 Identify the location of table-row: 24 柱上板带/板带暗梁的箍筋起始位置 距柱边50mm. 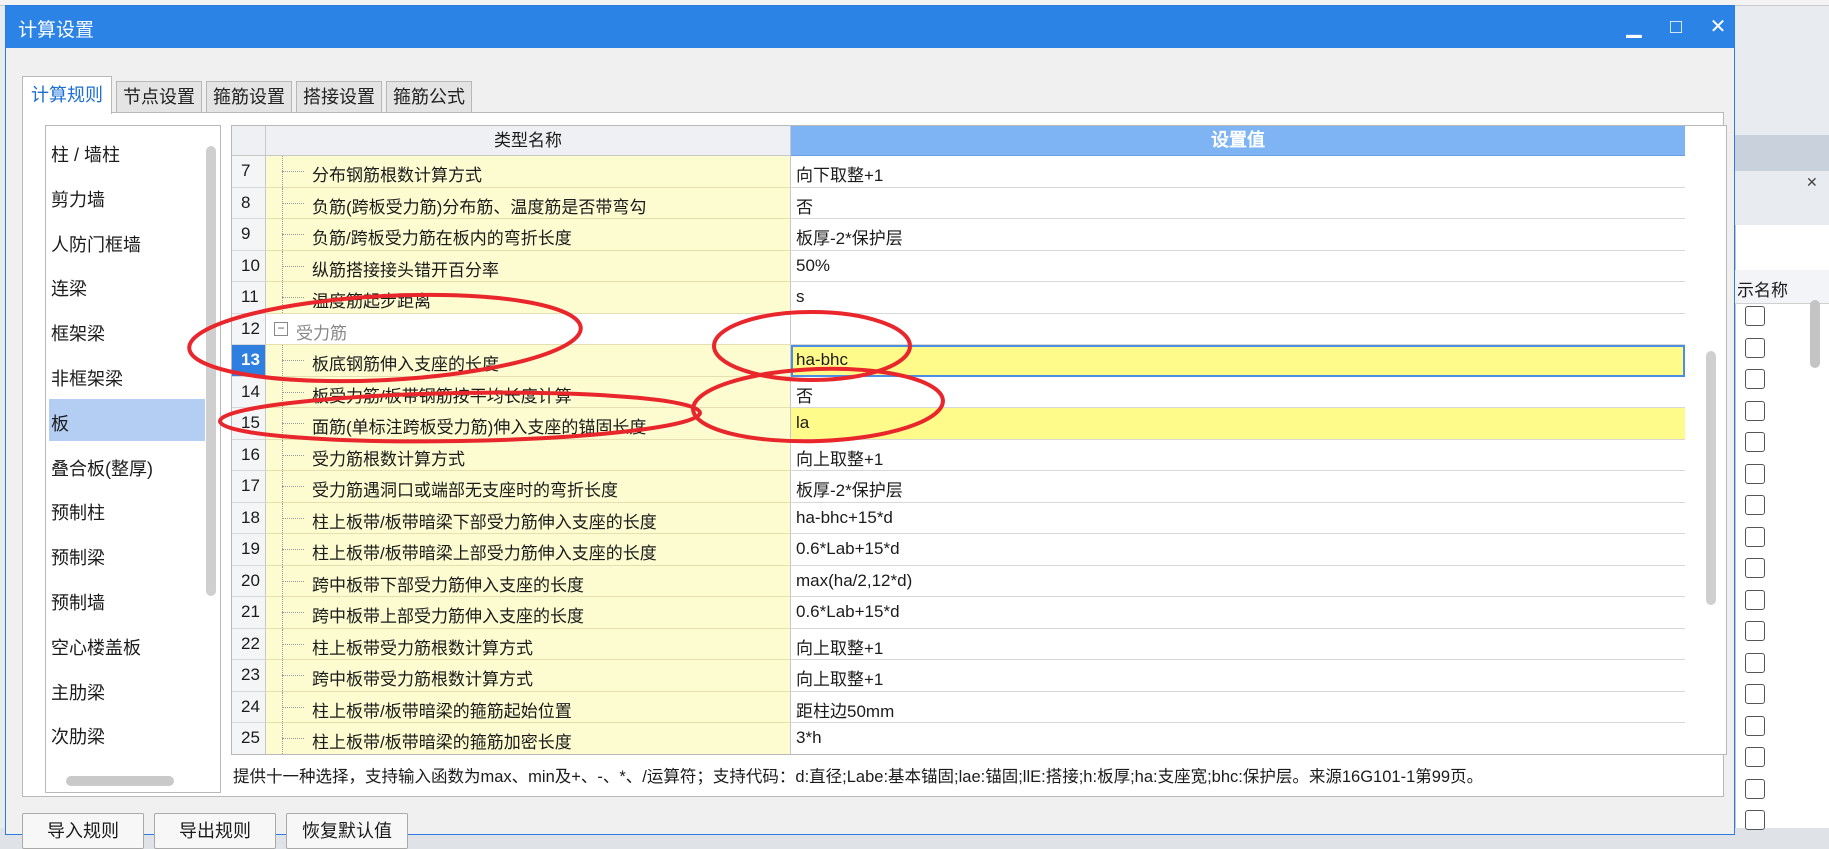
(958, 707).